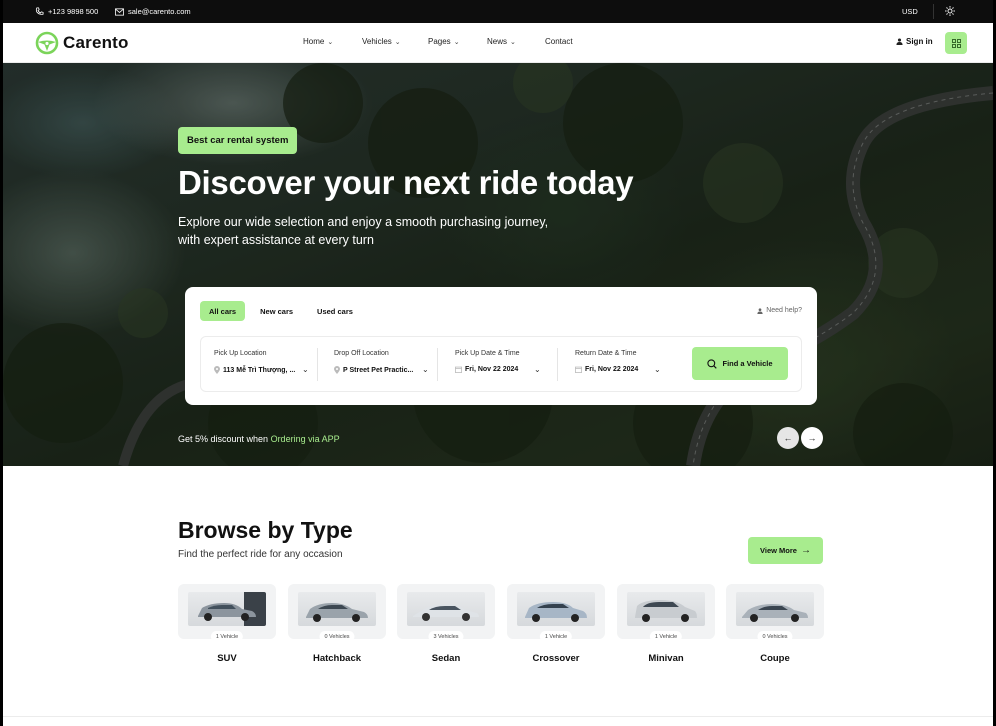 This screenshot has height=726, width=996. I want to click on nav-news-label: News, so click(497, 41).